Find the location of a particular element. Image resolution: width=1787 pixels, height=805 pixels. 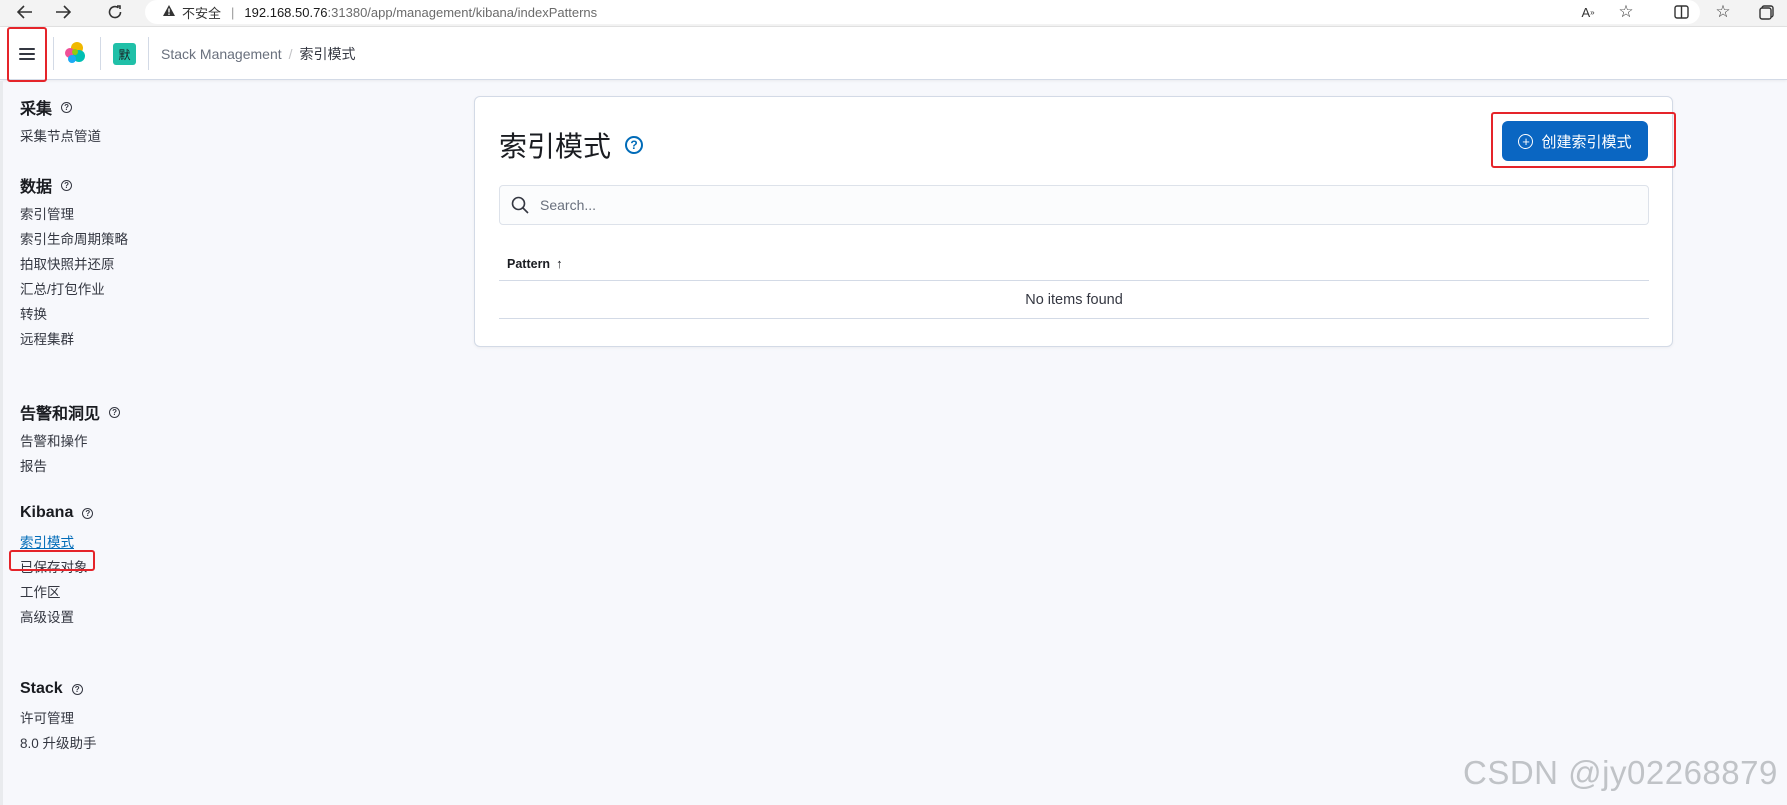

breadcrumb-current: 索引模式 is located at coordinates (327, 54).